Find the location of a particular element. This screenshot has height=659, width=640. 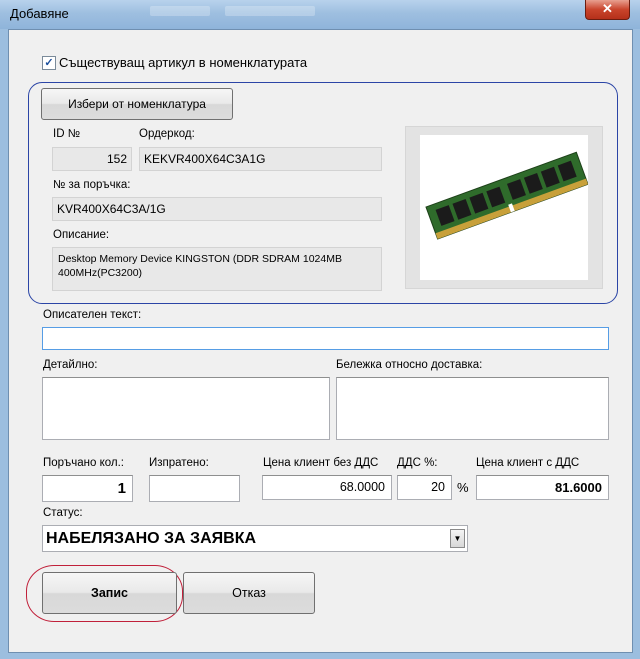

sent-input is located at coordinates (194, 488).